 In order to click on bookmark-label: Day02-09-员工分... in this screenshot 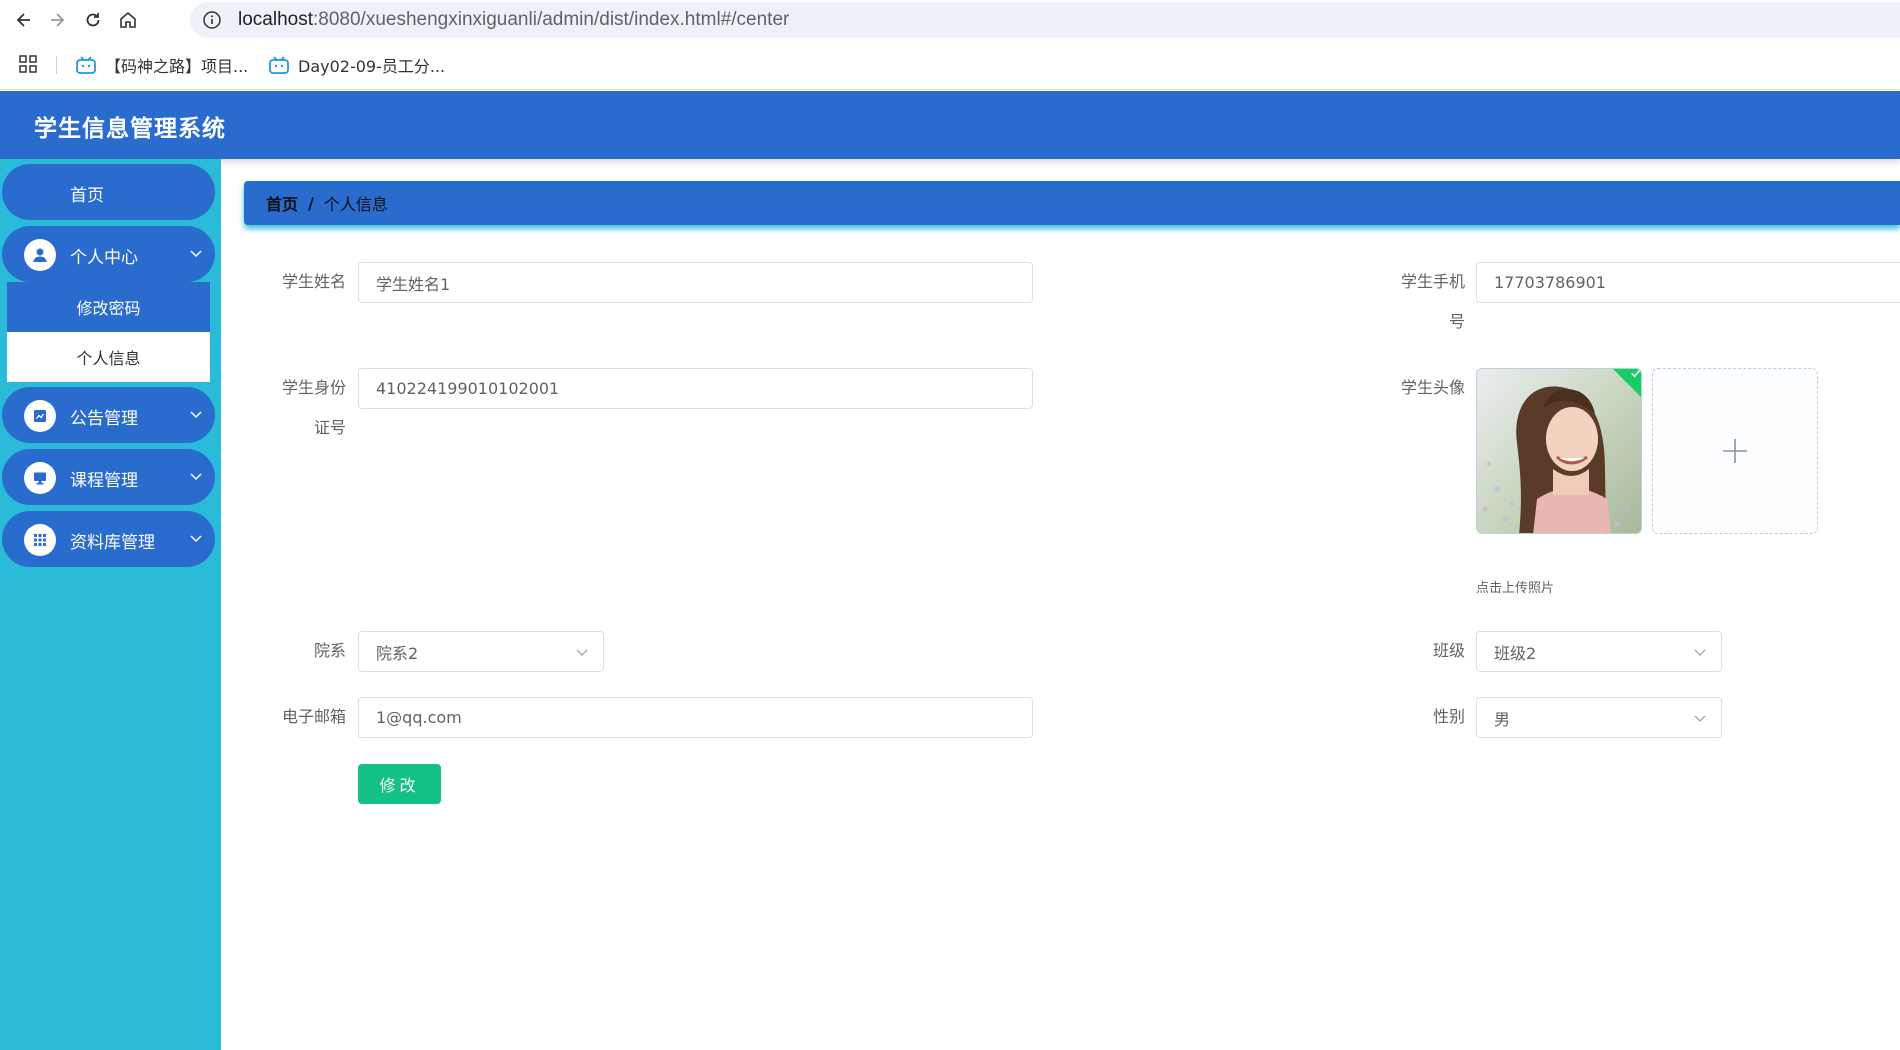, I will do `click(372, 66)`.